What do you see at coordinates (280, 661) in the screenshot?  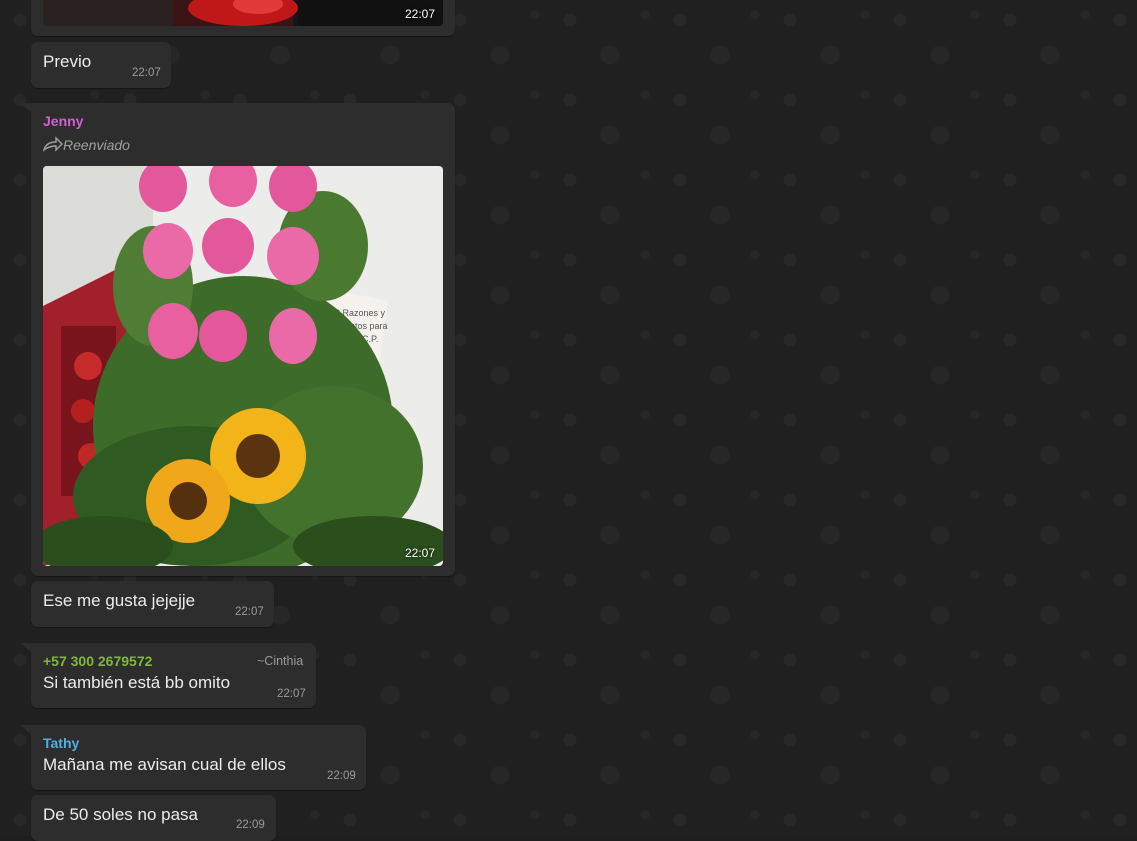 I see `sender-pushname: ~Cinthia` at bounding box center [280, 661].